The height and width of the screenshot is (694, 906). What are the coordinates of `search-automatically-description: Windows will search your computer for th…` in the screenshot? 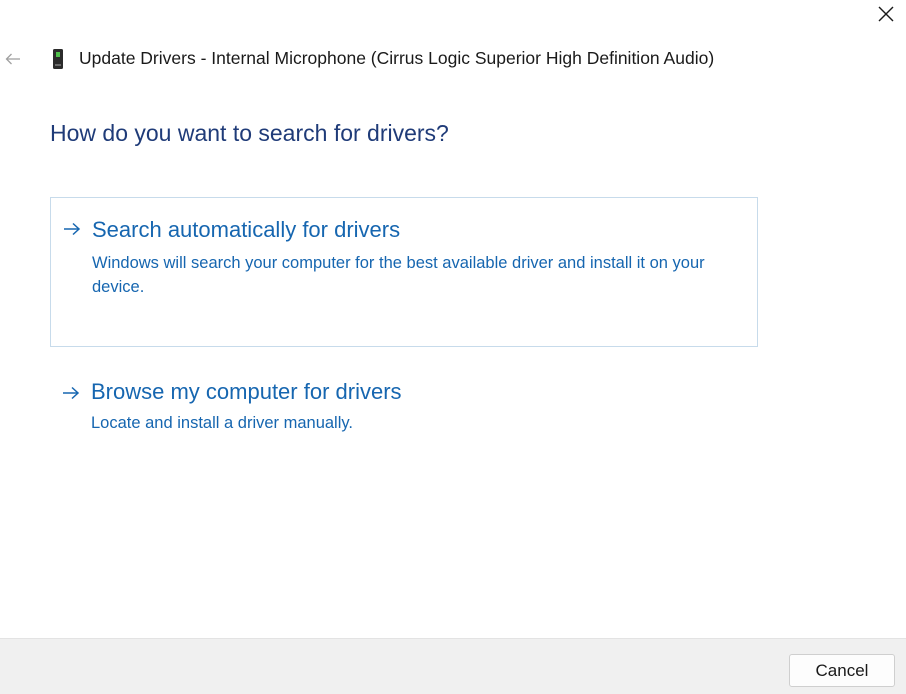 It's located at (398, 275).